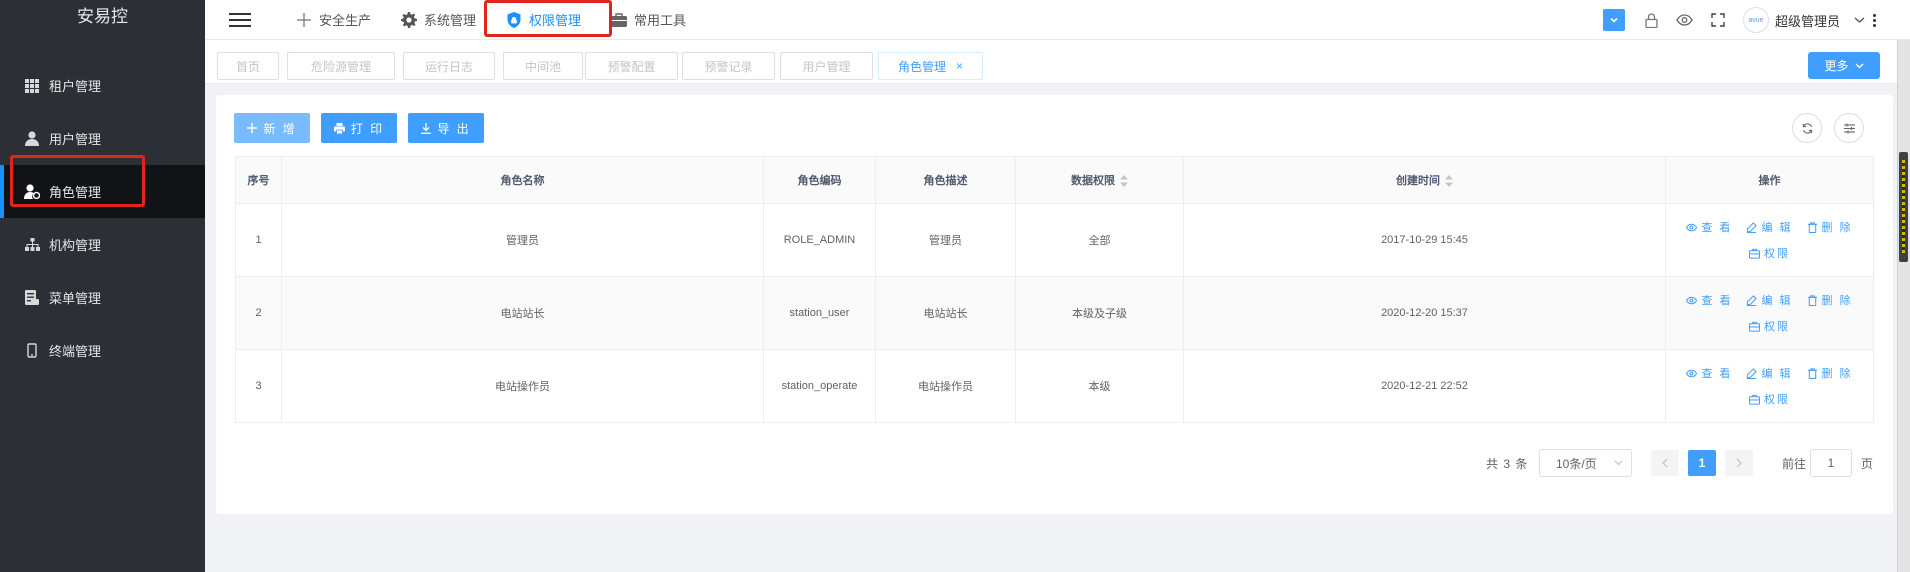 The width and height of the screenshot is (1910, 572). I want to click on sidebar-item-menu: 菜单管理, so click(102, 297).